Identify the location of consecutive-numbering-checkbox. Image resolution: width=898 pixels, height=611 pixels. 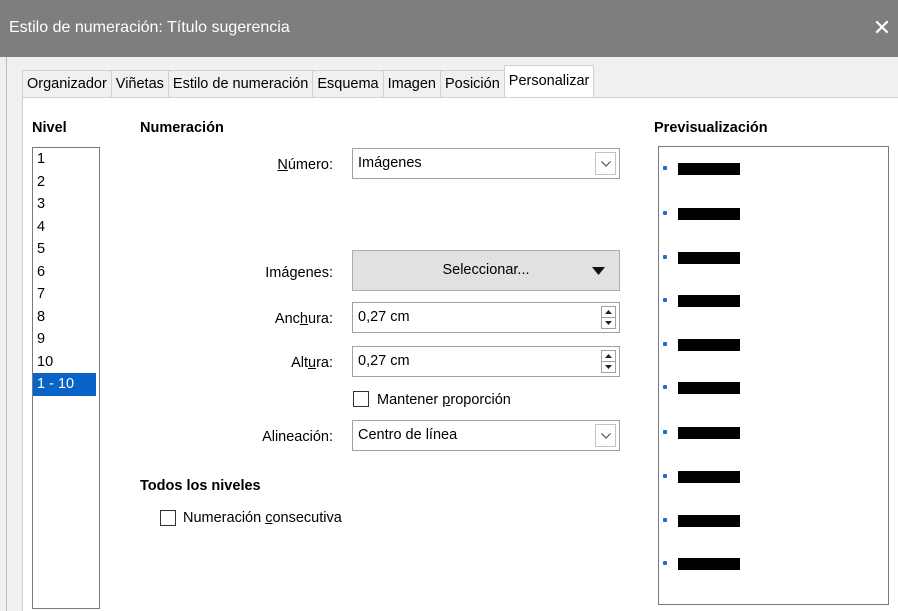
(168, 518).